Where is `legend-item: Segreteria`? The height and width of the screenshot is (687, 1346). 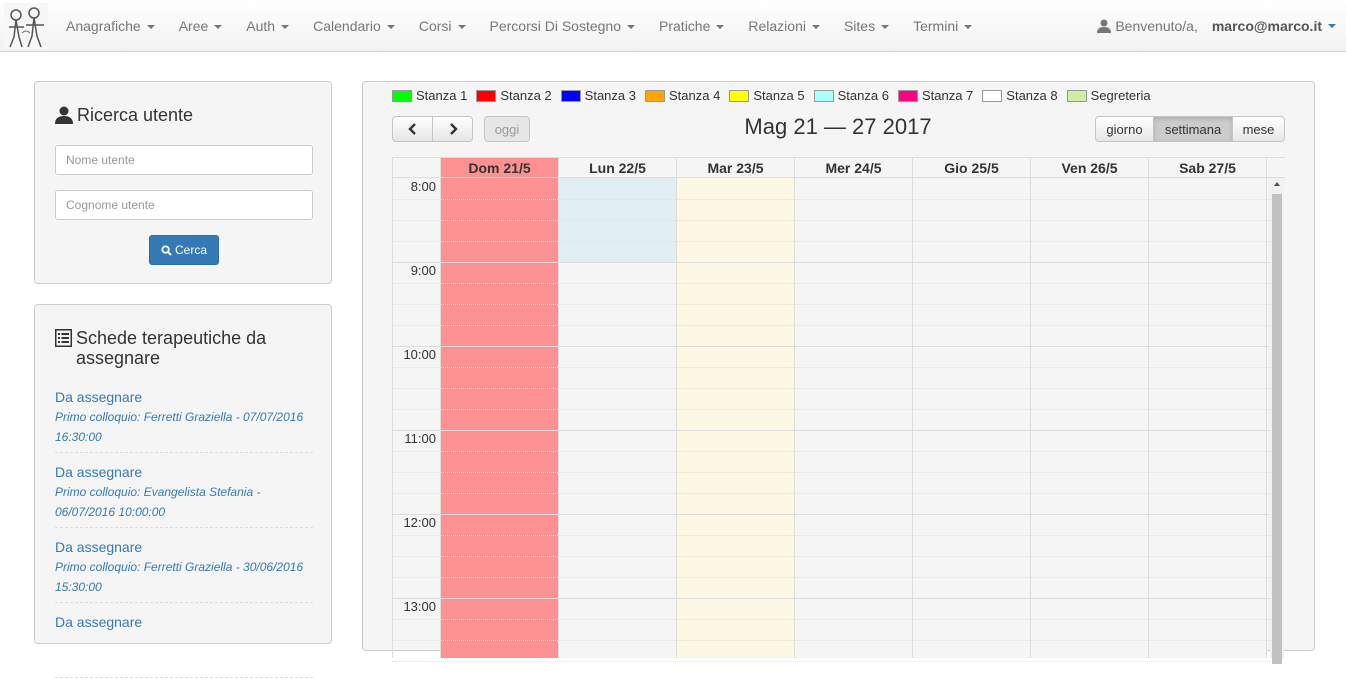 legend-item: Segreteria is located at coordinates (1108, 95).